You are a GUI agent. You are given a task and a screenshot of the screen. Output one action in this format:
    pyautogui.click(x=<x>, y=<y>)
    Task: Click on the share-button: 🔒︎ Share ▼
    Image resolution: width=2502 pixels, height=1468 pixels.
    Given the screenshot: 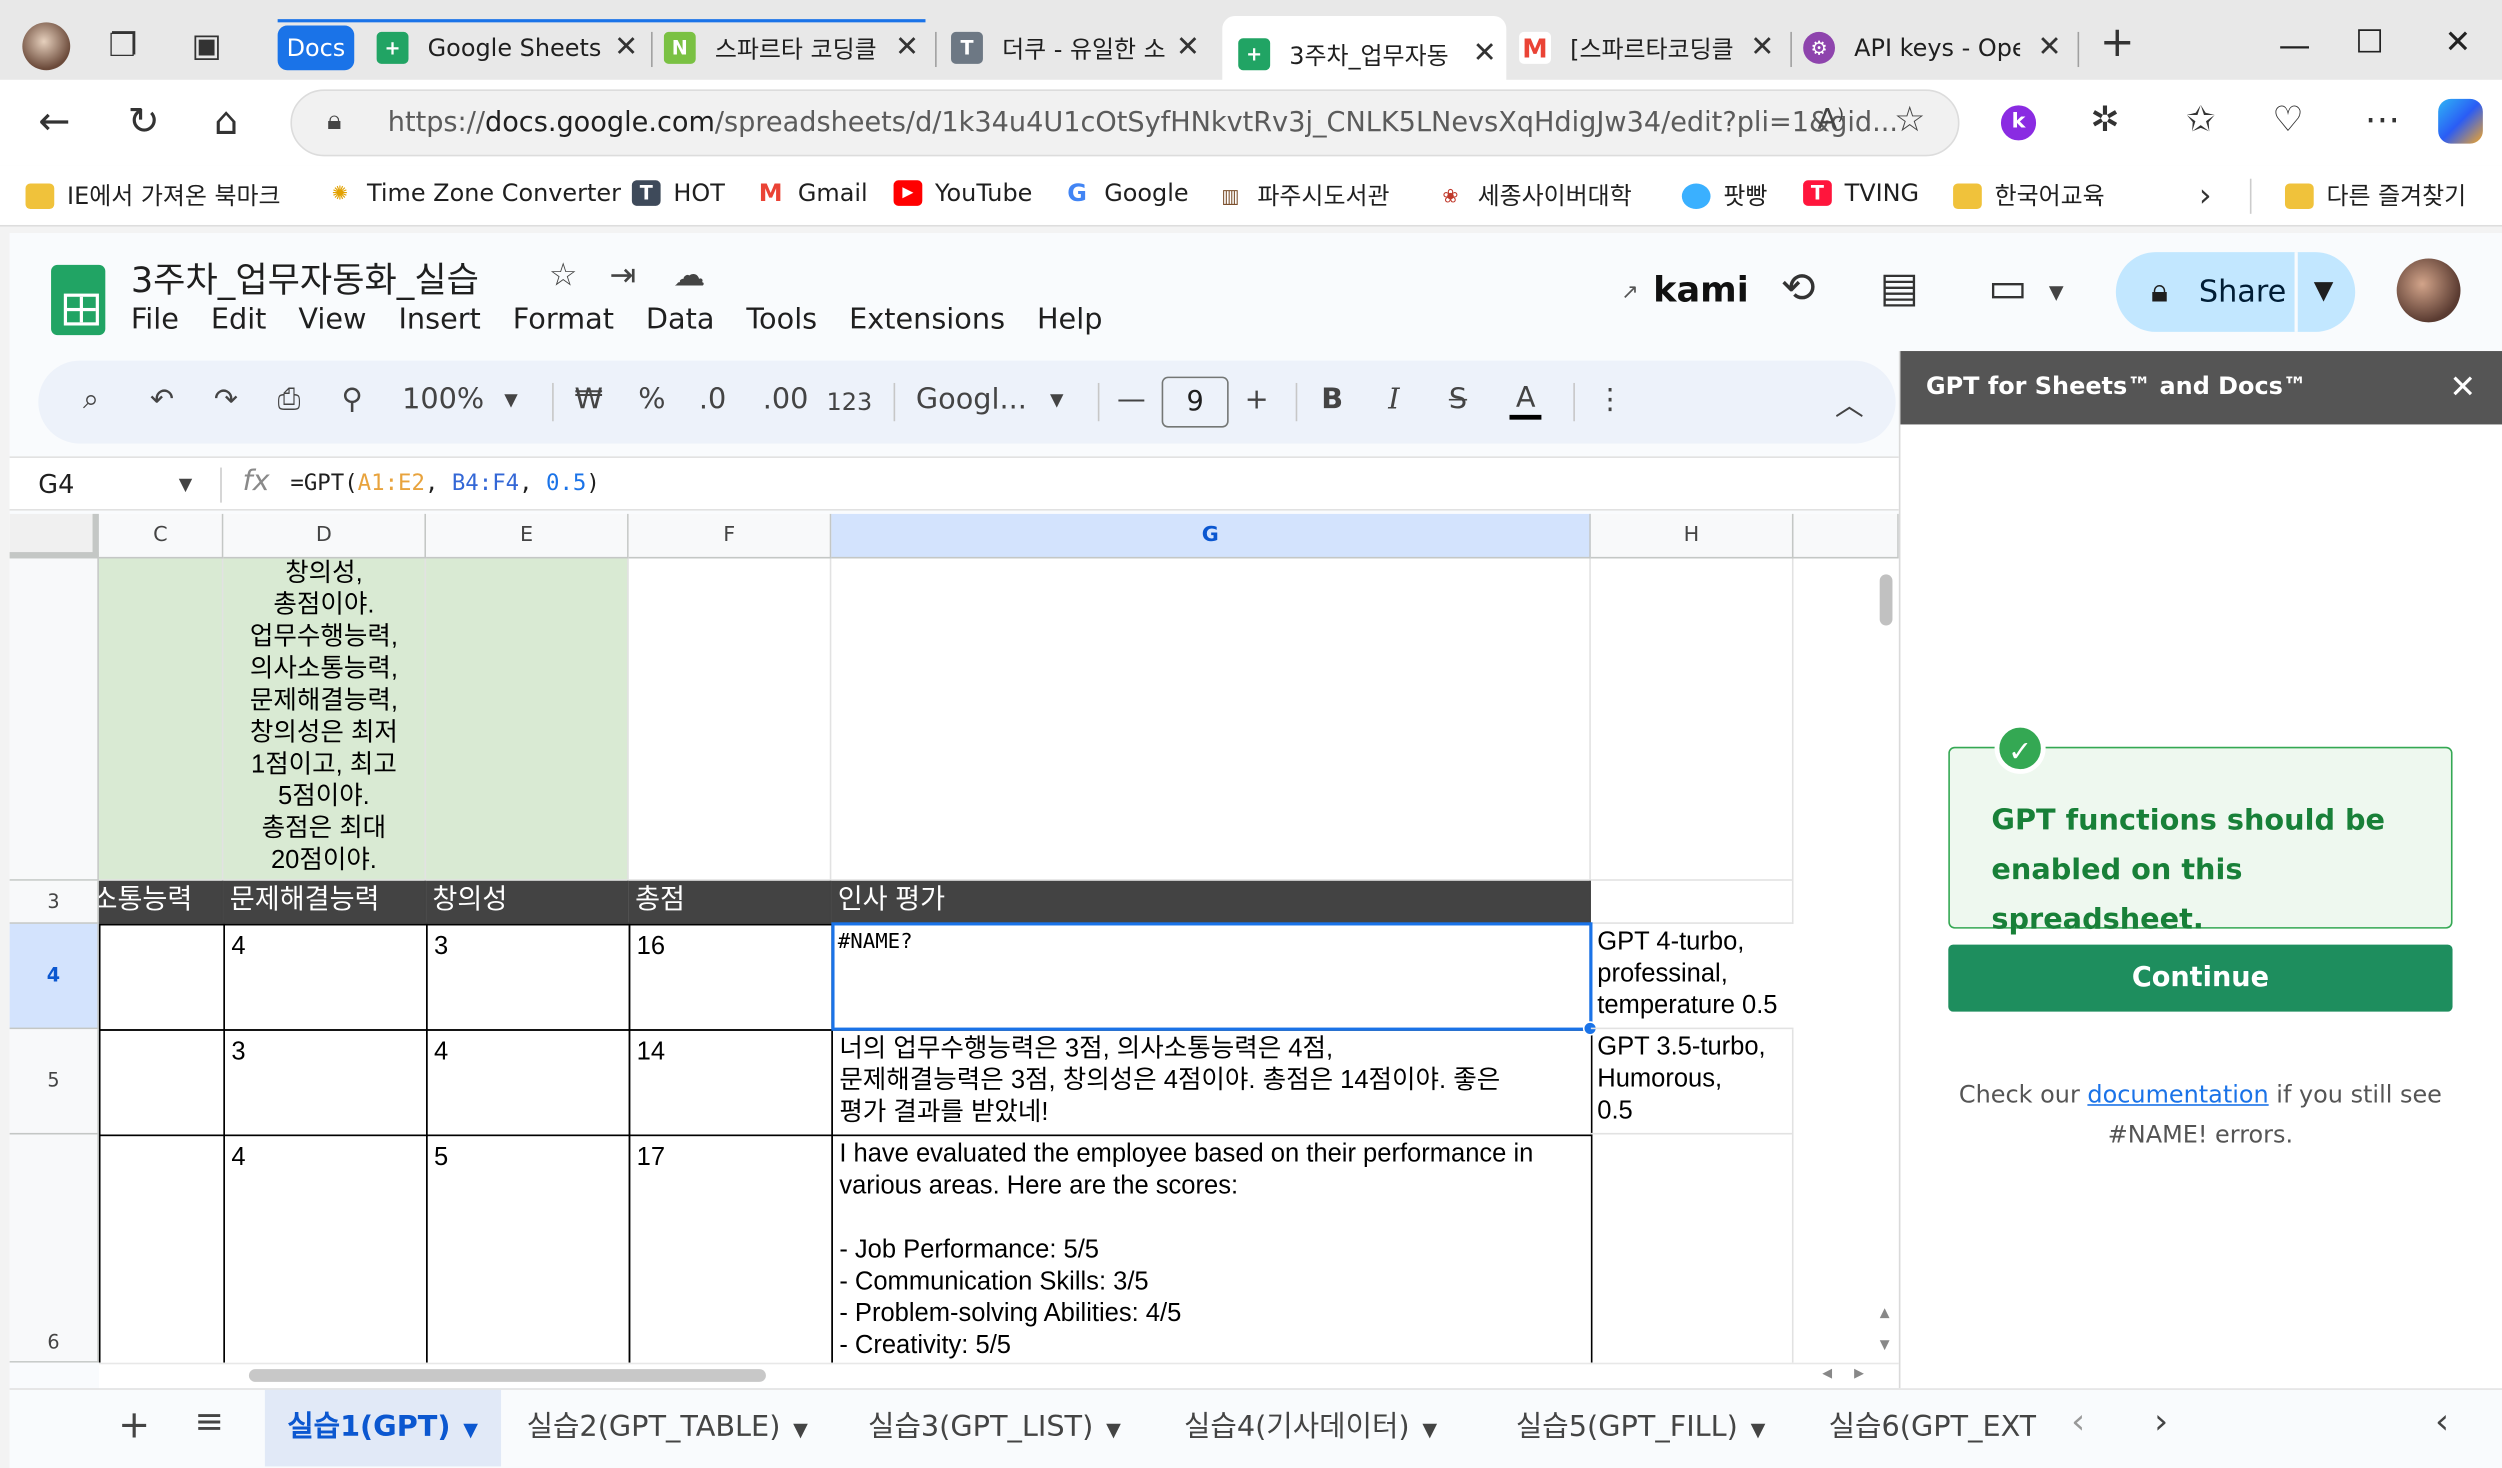 What is the action you would take?
    pyautogui.click(x=2235, y=292)
    